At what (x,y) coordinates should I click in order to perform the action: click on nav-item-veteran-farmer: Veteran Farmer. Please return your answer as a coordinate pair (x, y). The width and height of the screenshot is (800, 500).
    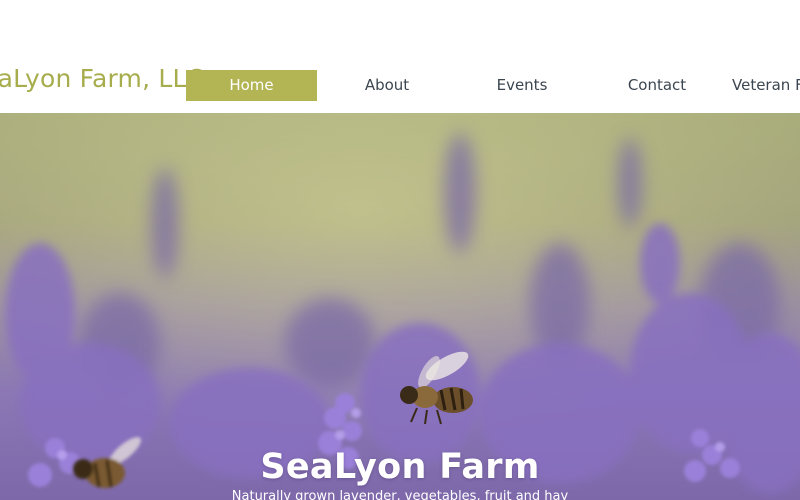
    Looking at the image, I should click on (766, 85).